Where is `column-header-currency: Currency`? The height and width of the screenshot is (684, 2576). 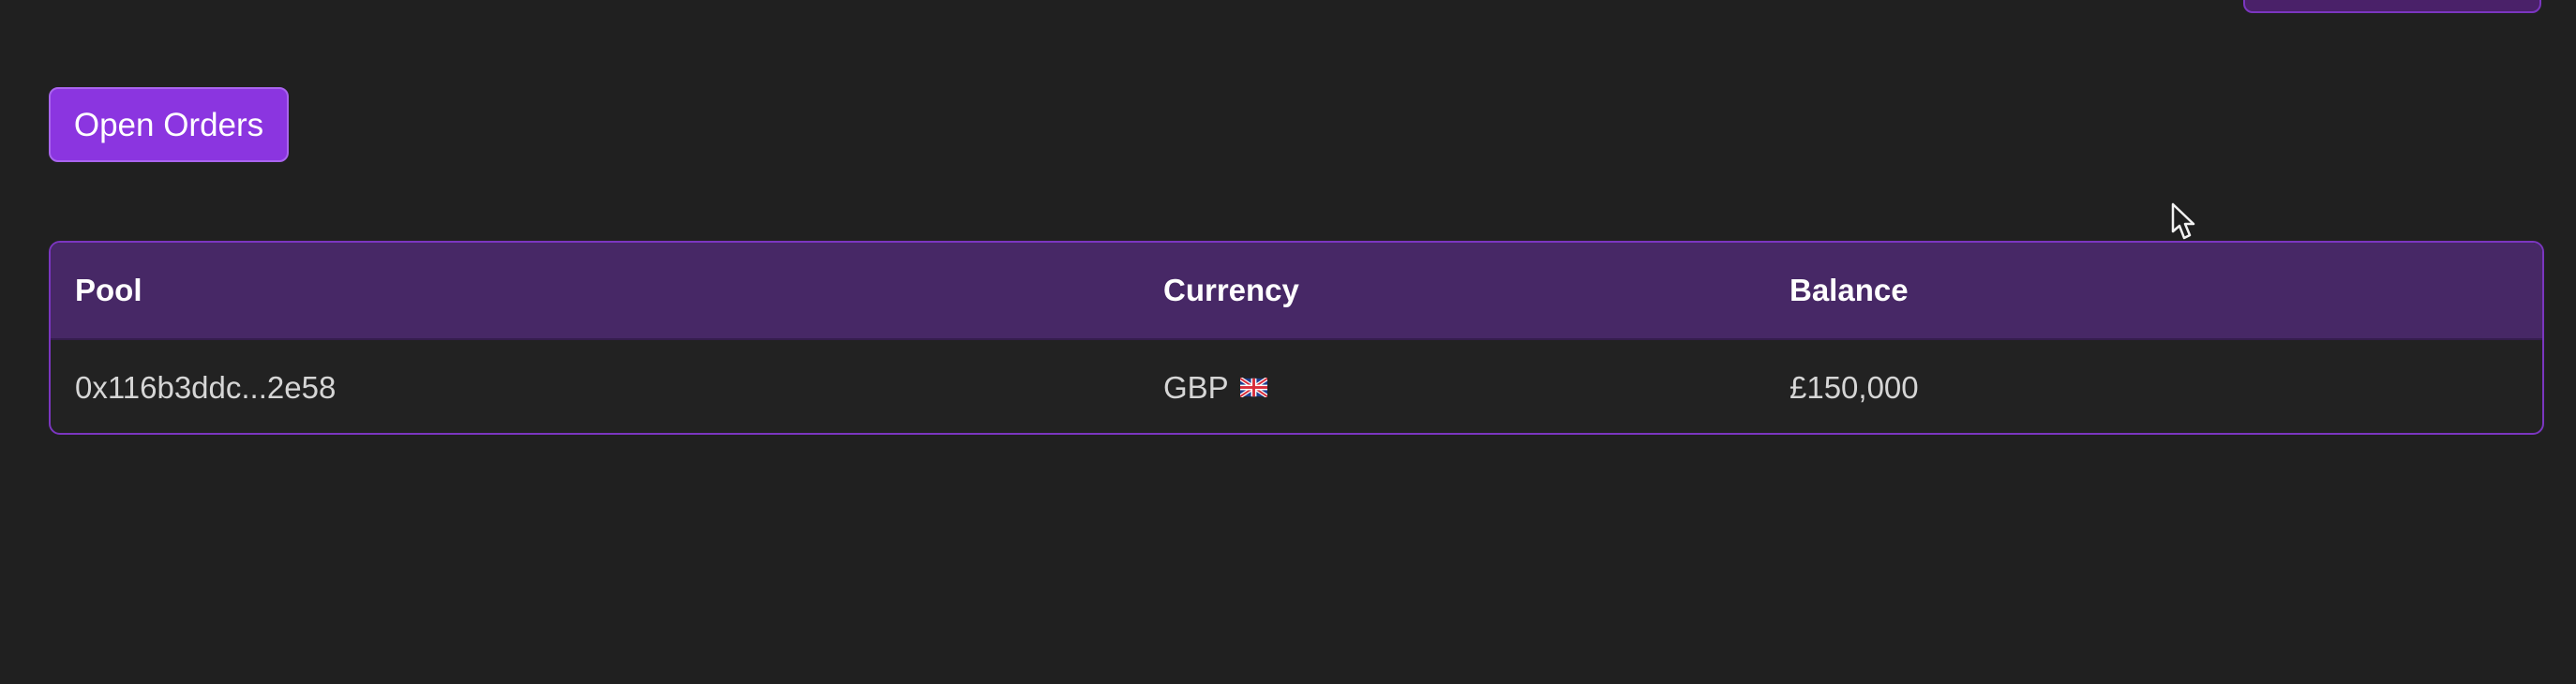 column-header-currency: Currency is located at coordinates (1231, 290).